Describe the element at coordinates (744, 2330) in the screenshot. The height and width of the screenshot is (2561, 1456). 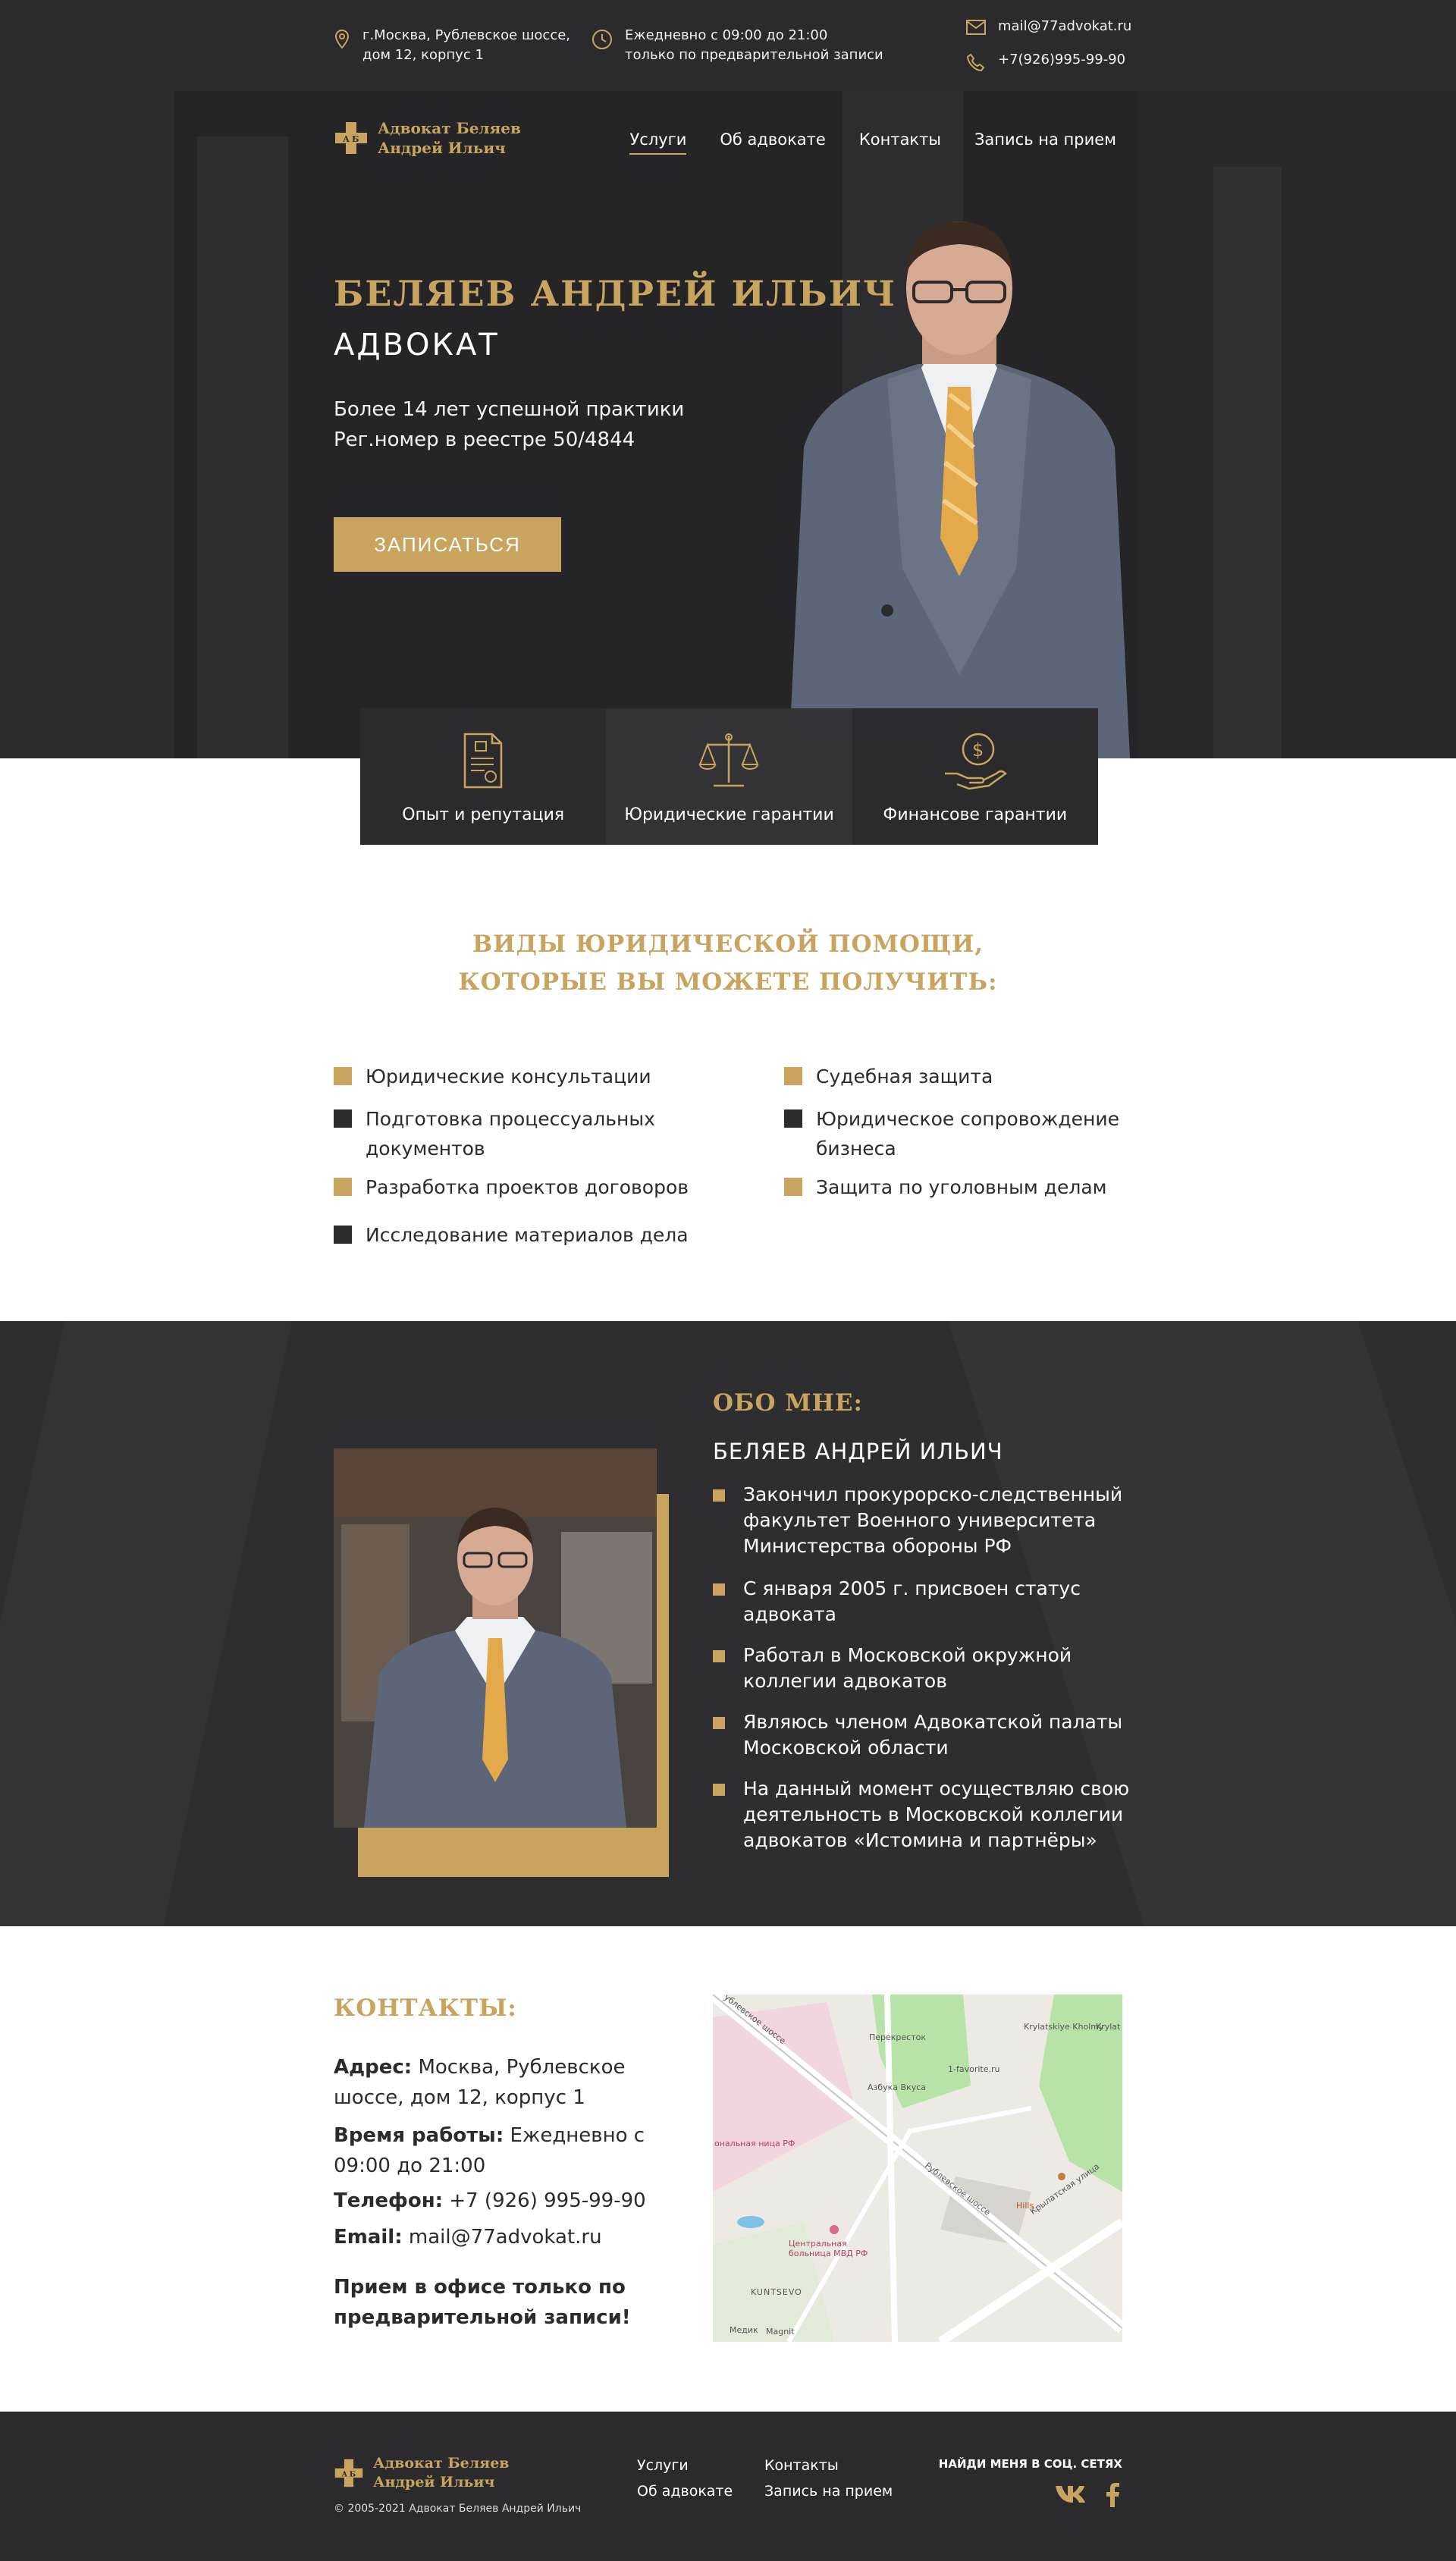
I see `map-label: Медик` at that location.